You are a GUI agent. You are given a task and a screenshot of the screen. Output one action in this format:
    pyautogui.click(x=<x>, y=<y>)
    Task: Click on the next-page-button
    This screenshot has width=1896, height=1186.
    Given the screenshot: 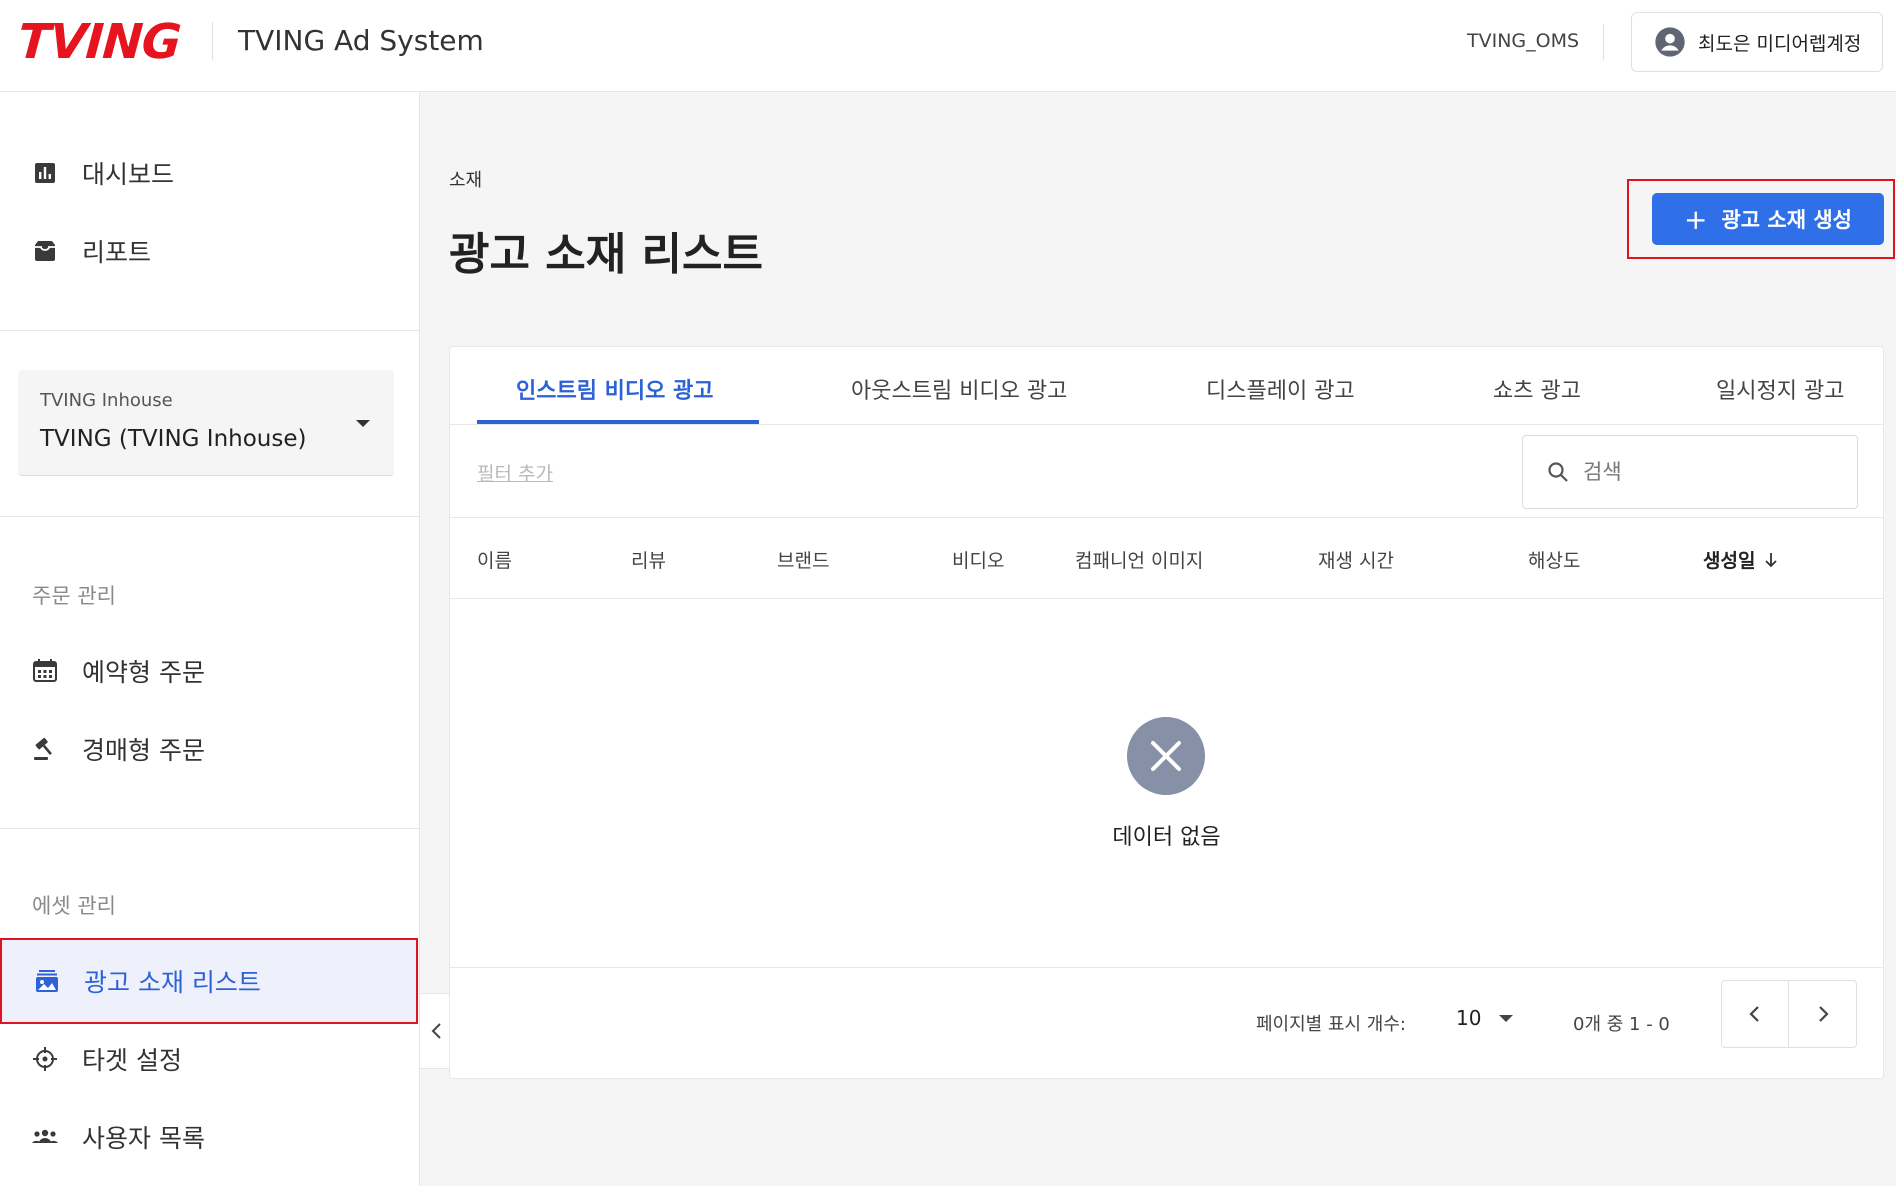 What is the action you would take?
    pyautogui.click(x=1822, y=1014)
    